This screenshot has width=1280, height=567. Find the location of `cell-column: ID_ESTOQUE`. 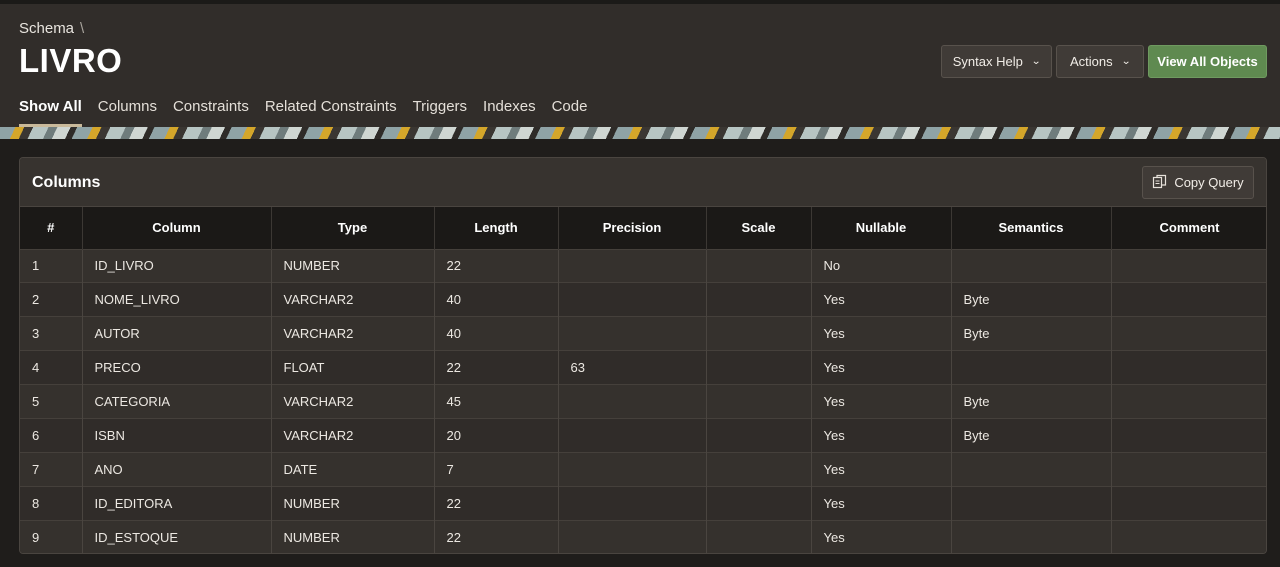

cell-column: ID_ESTOQUE is located at coordinates (177, 536).